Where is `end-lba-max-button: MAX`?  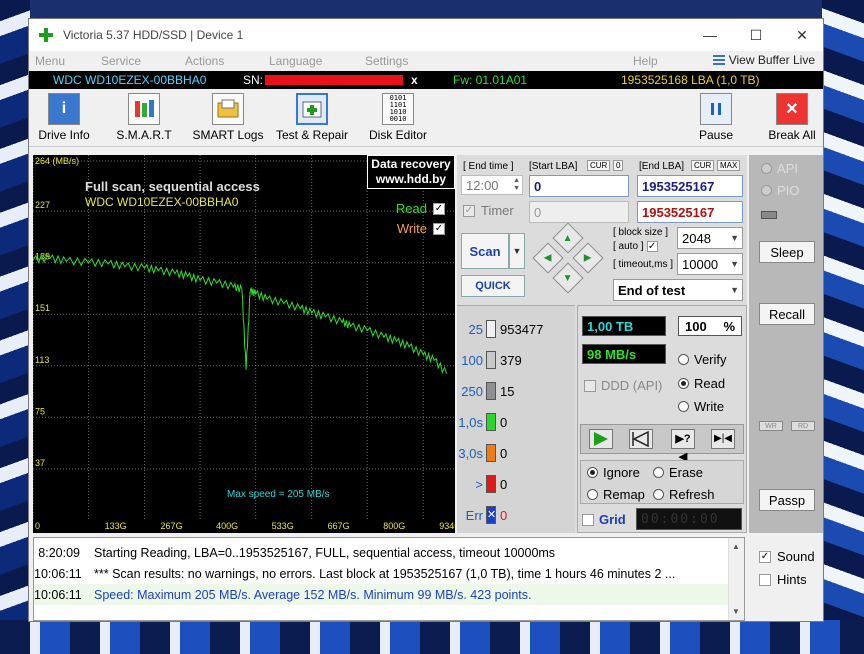
end-lba-max-button: MAX is located at coordinates (729, 165).